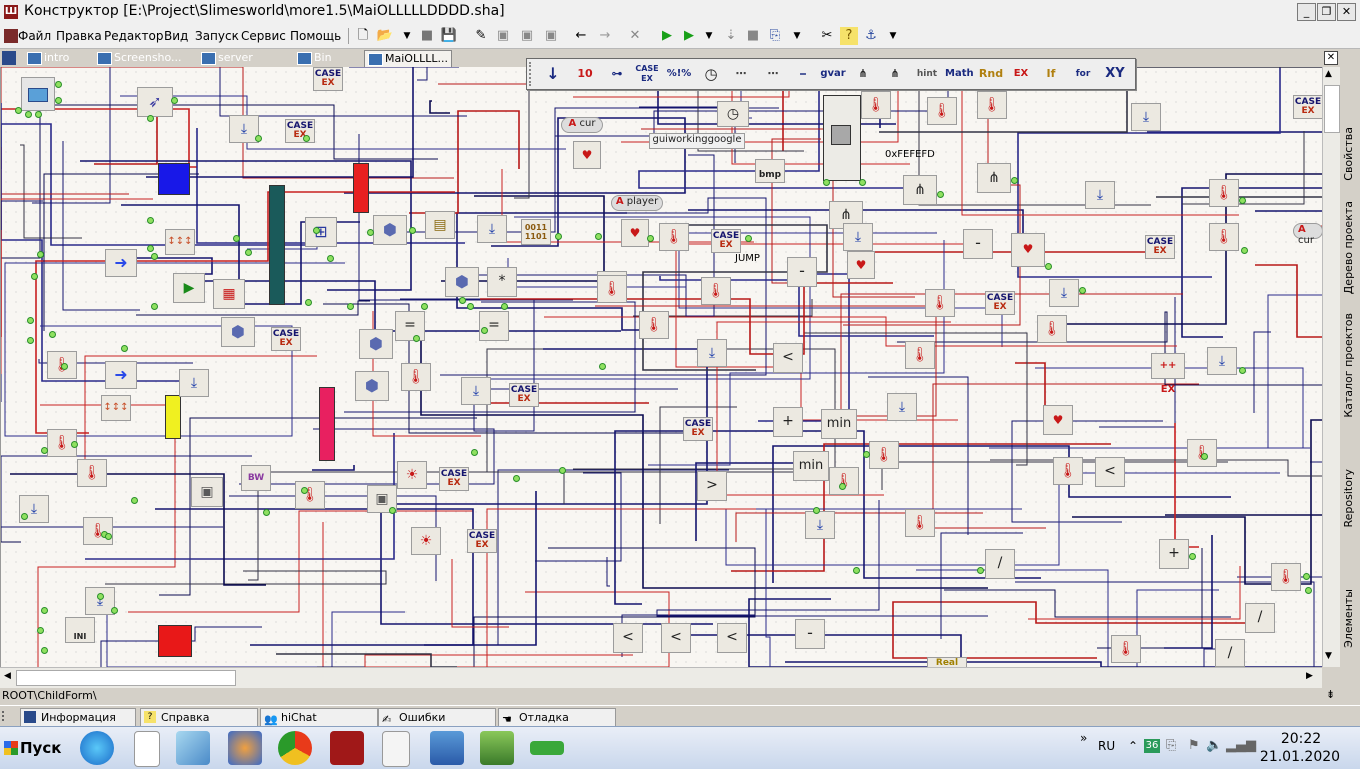 This screenshot has height=769, width=1360. What do you see at coordinates (11, 36) in the screenshot?
I see `child-window-icon` at bounding box center [11, 36].